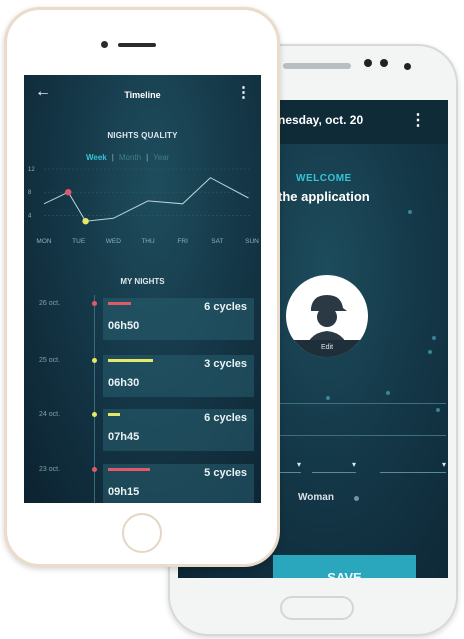 The image size is (464, 639). What do you see at coordinates (362, 403) in the screenshot?
I see `name-field` at bounding box center [362, 403].